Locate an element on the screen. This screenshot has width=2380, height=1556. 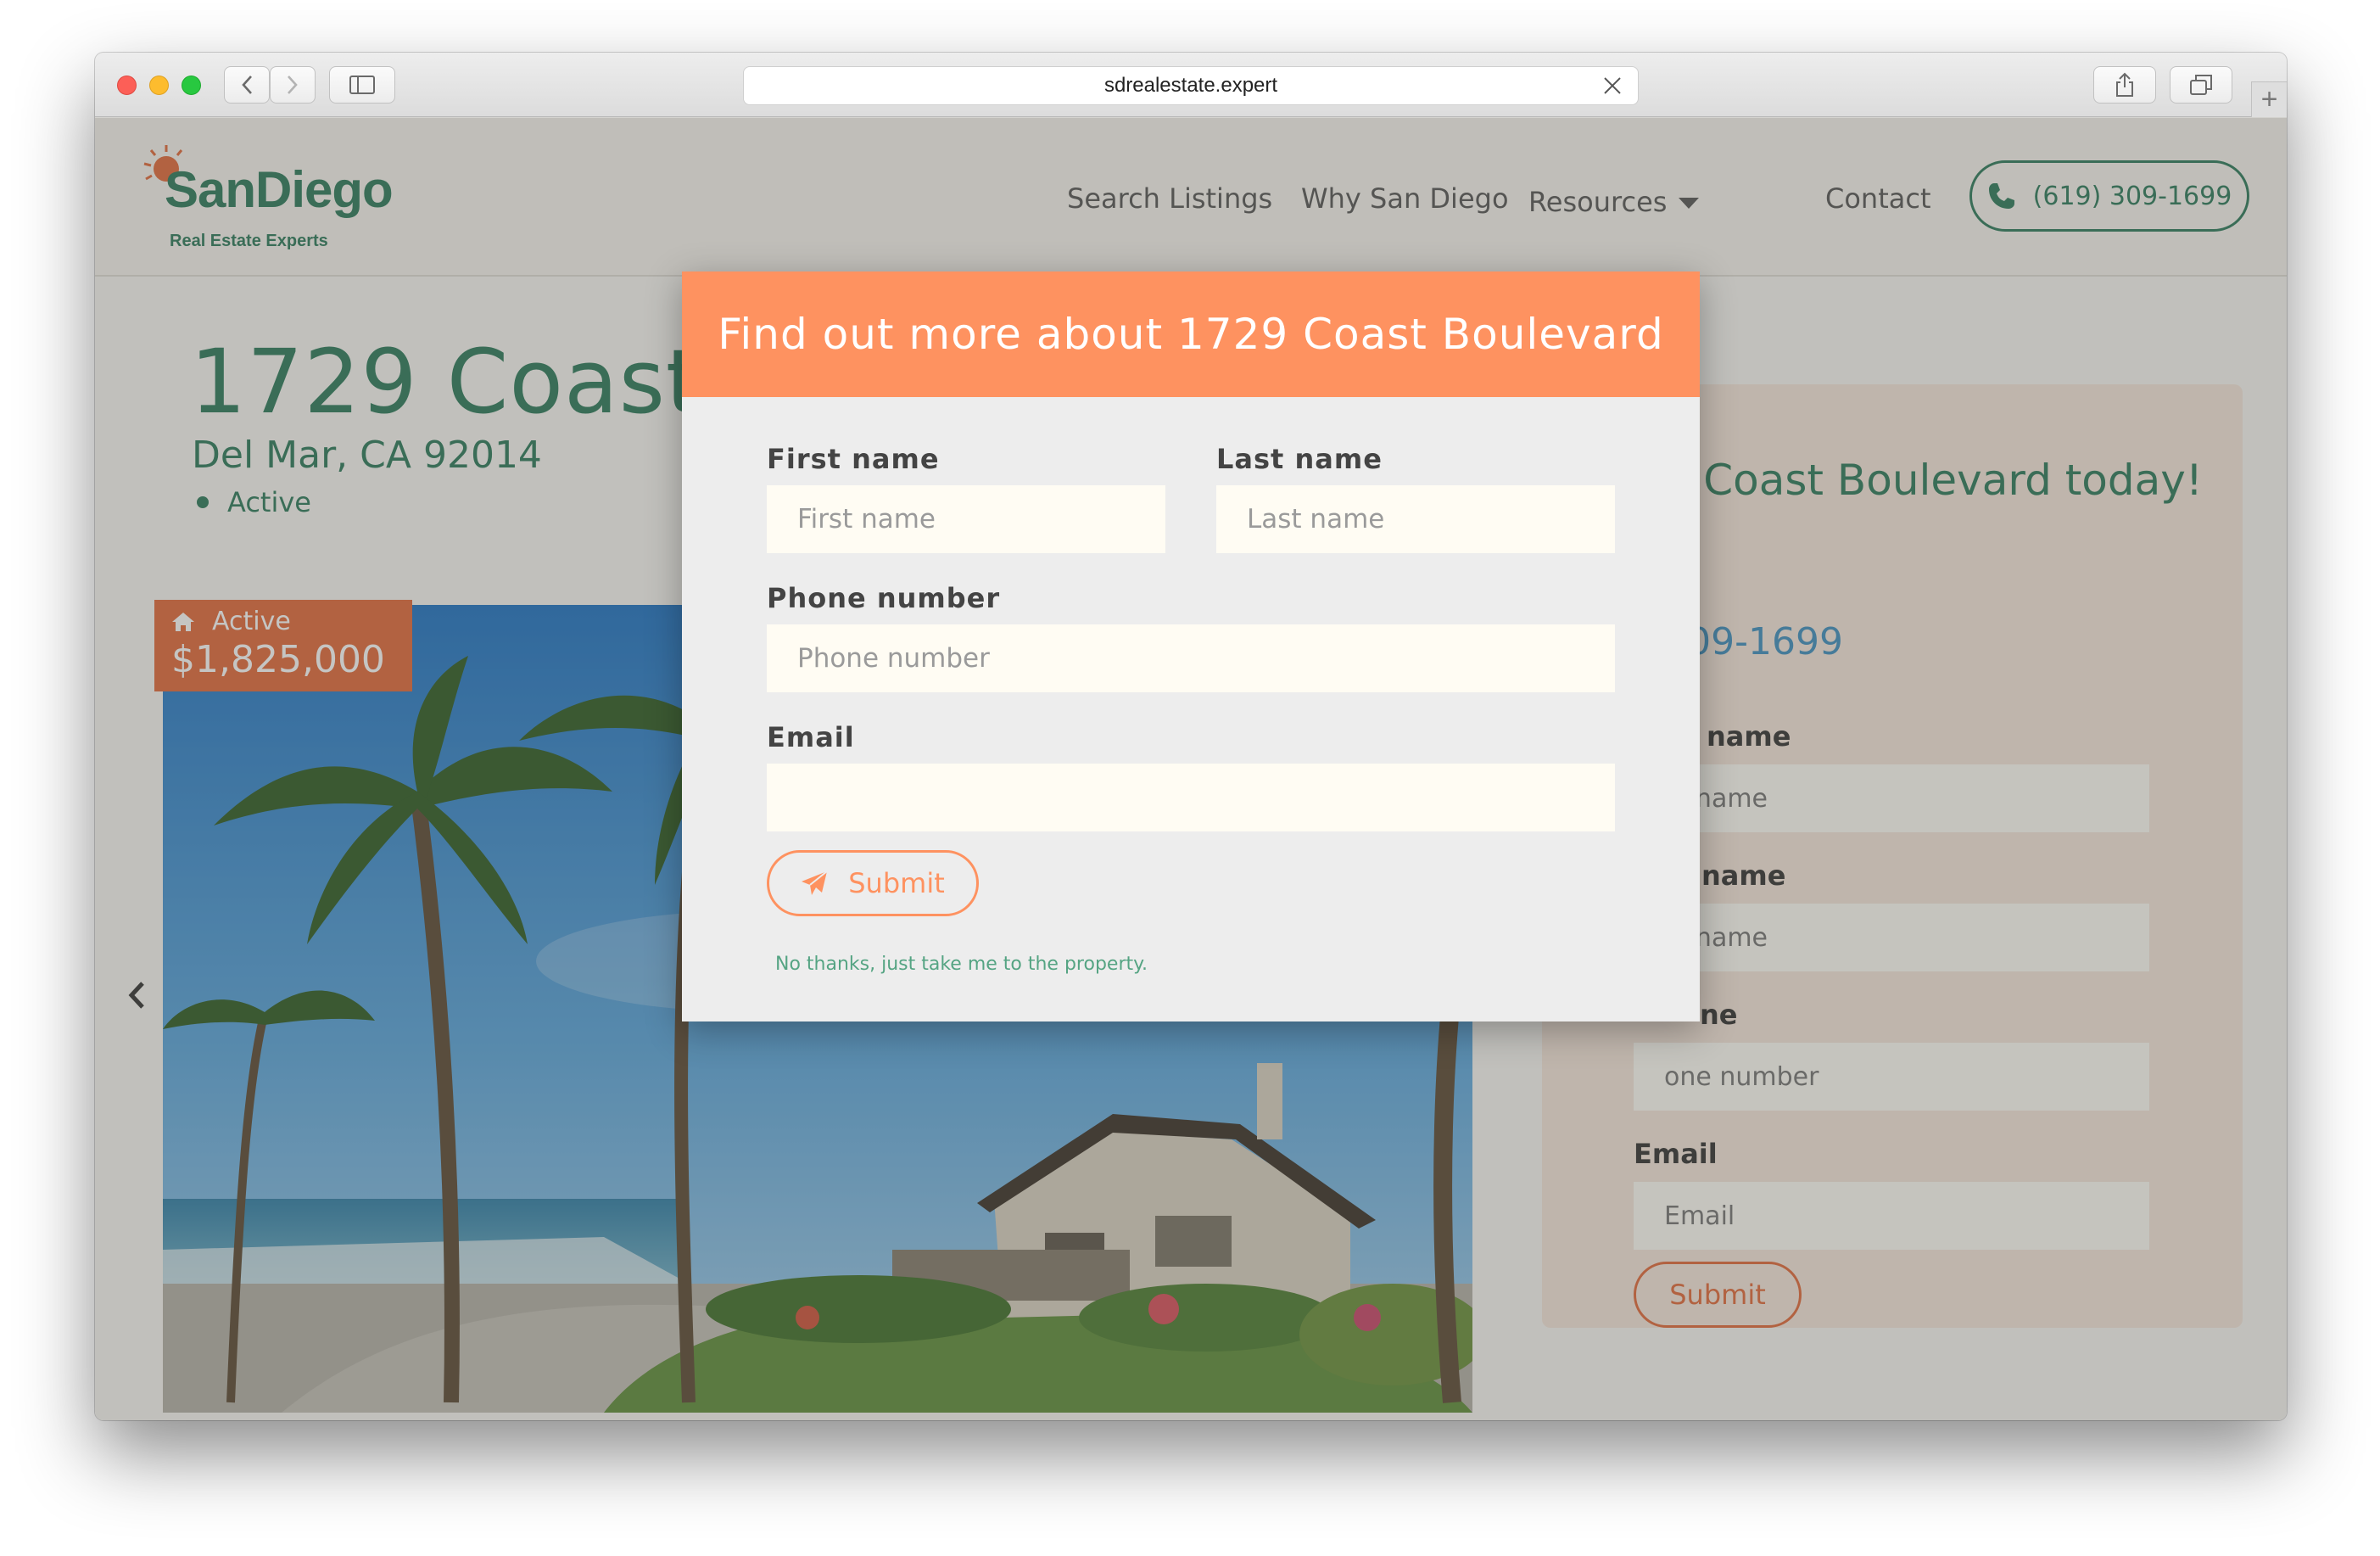
zoom-window-button is located at coordinates (191, 85).